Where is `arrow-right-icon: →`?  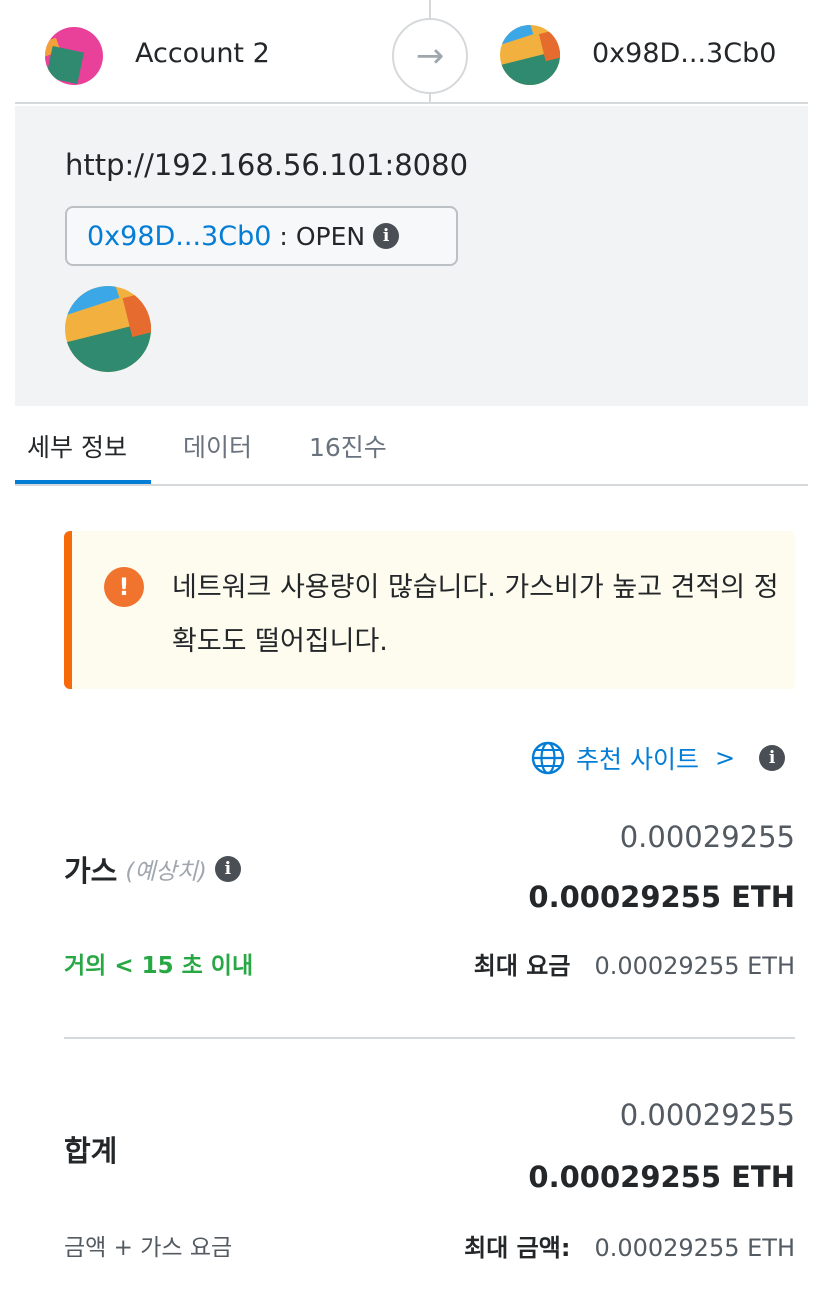 arrow-right-icon: → is located at coordinates (430, 56).